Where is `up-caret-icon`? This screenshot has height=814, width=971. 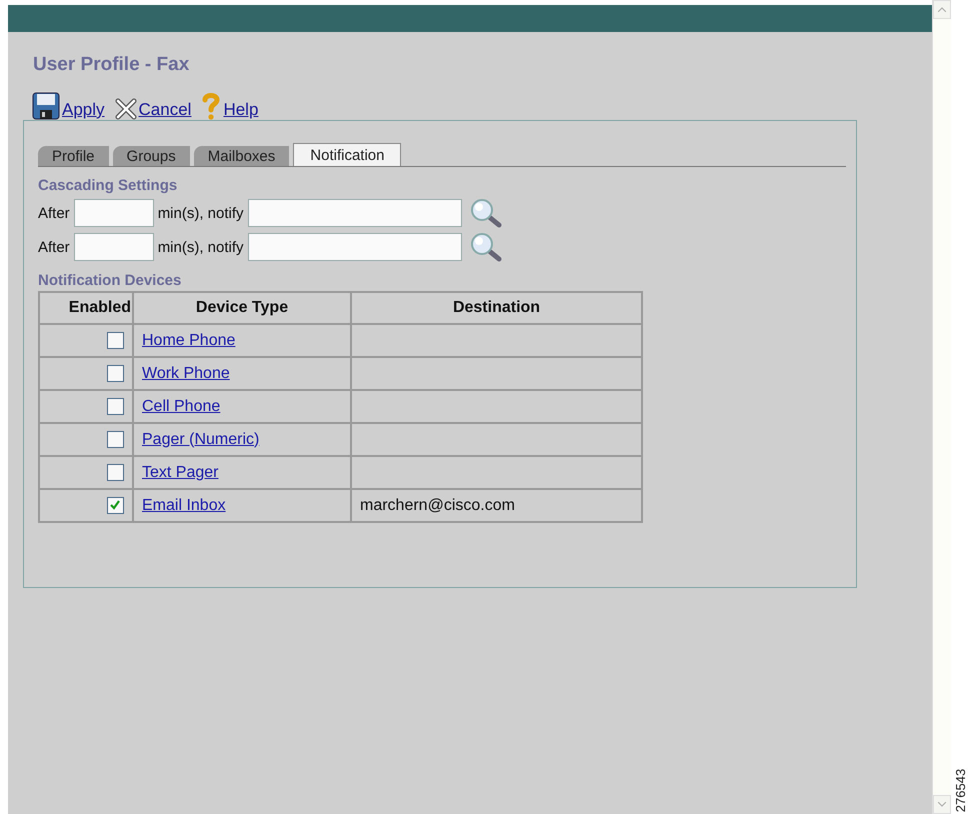
up-caret-icon is located at coordinates (942, 9).